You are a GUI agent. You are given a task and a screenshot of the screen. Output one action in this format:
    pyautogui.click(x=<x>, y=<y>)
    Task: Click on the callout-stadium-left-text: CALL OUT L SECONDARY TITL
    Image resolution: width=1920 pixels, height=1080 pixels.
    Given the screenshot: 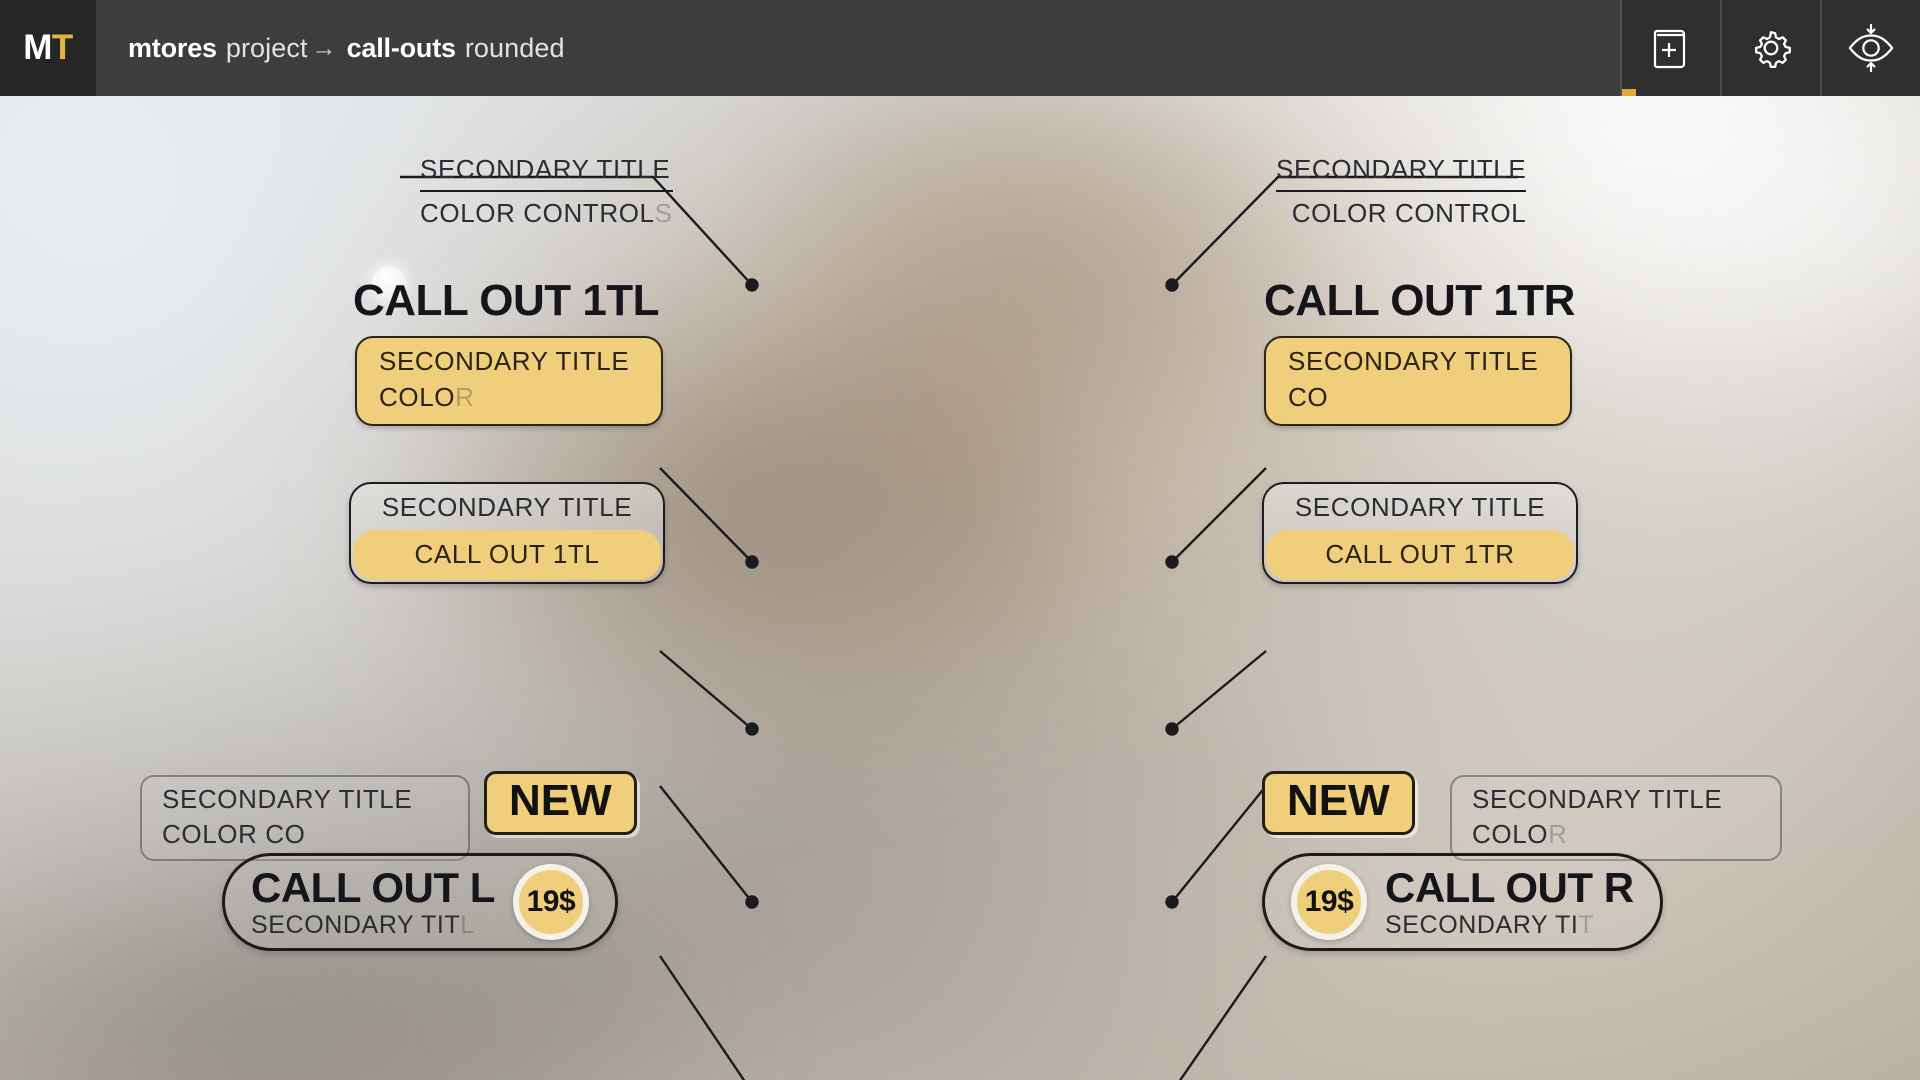 What is the action you would take?
    pyautogui.click(x=373, y=901)
    